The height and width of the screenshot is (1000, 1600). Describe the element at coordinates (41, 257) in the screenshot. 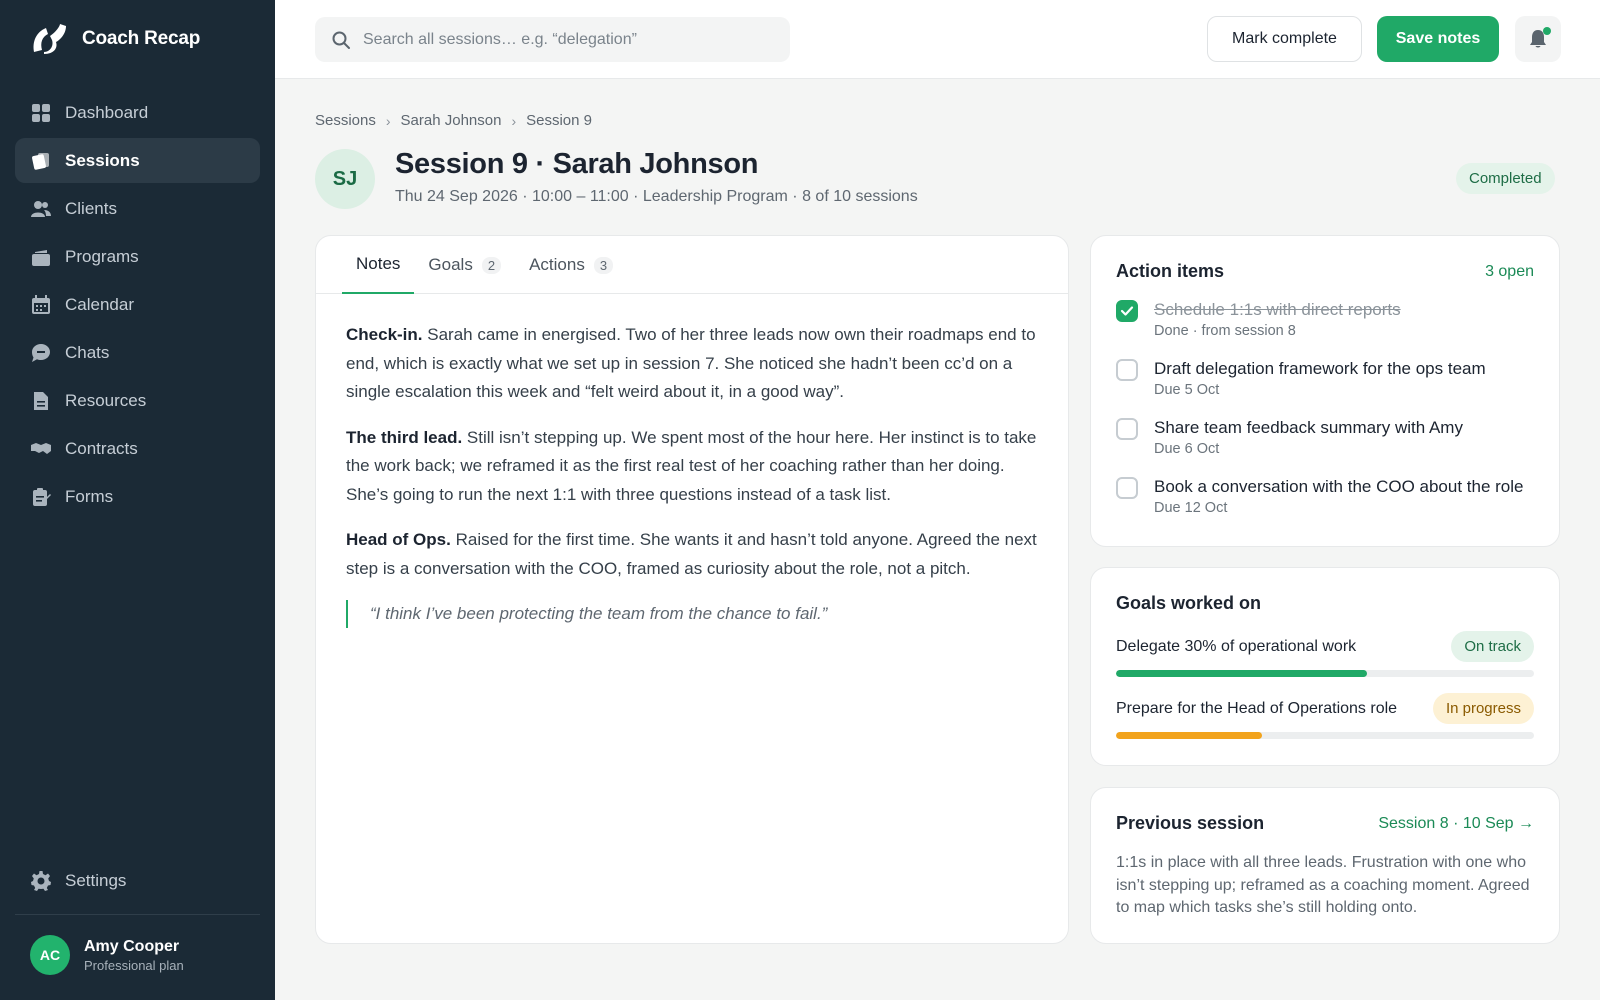

I see `programs-icon` at that location.